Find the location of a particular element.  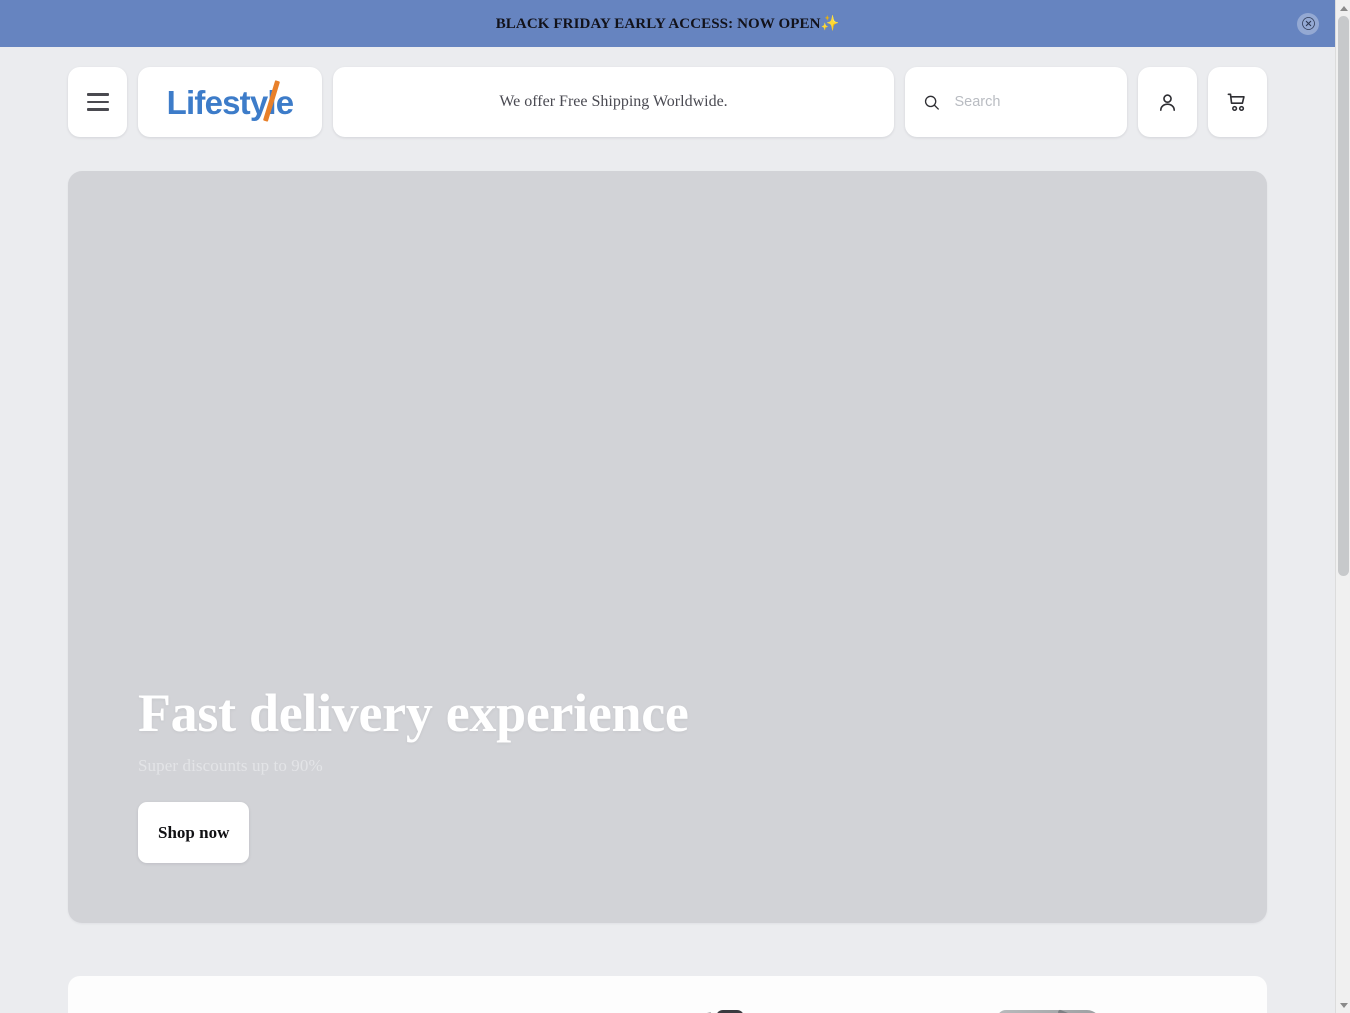

red-product-image is located at coordinates (268, 1007).